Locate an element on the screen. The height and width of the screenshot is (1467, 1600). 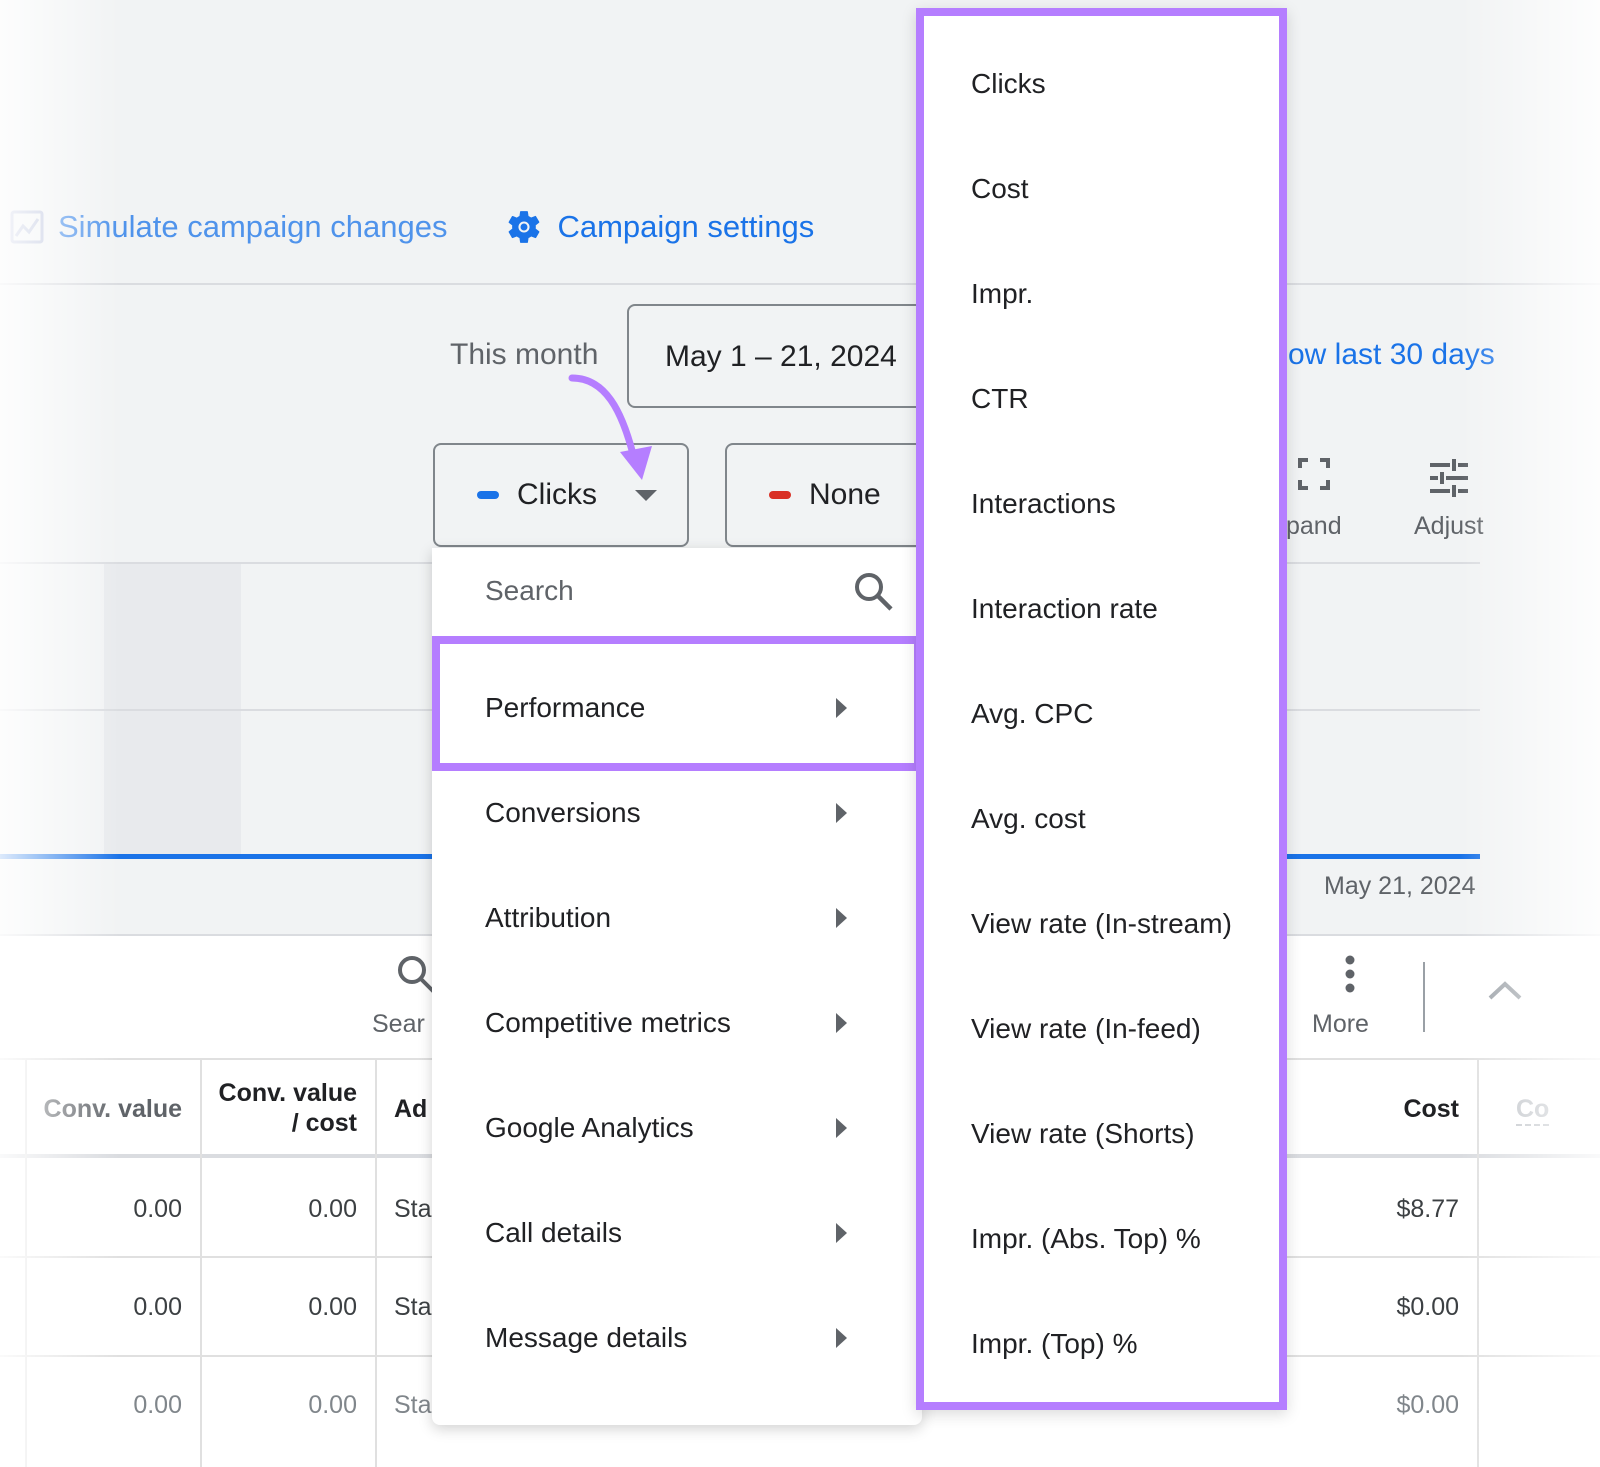
divider is located at coordinates (800, 284).